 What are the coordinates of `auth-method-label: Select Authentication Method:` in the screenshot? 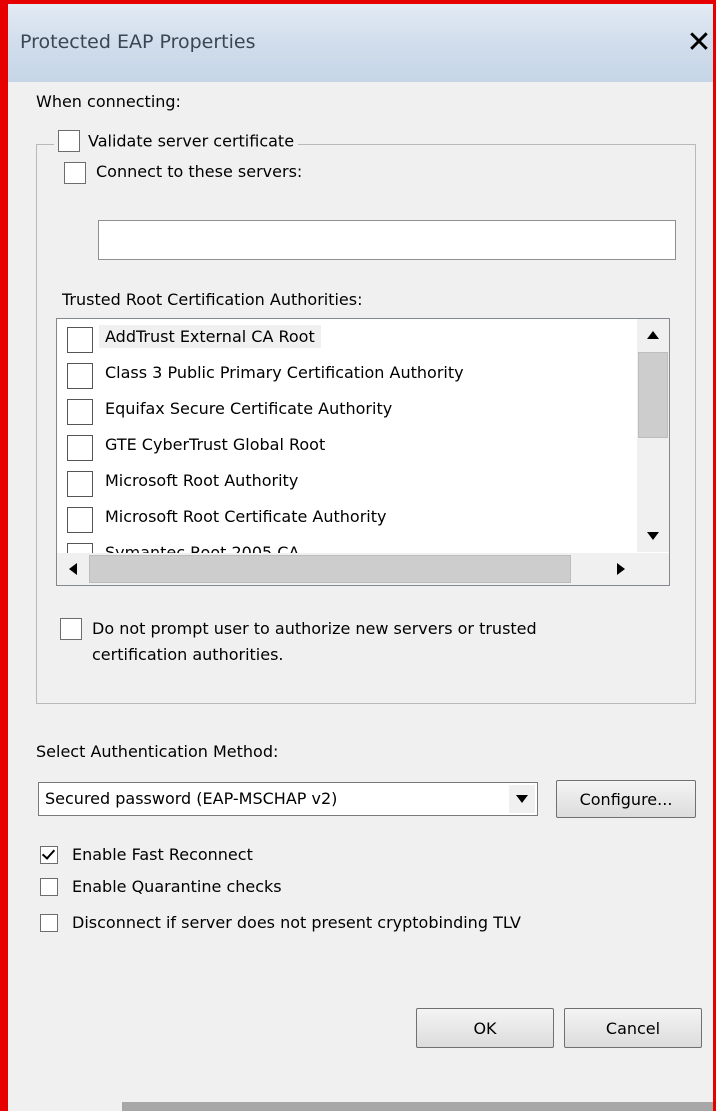 It's located at (157, 751).